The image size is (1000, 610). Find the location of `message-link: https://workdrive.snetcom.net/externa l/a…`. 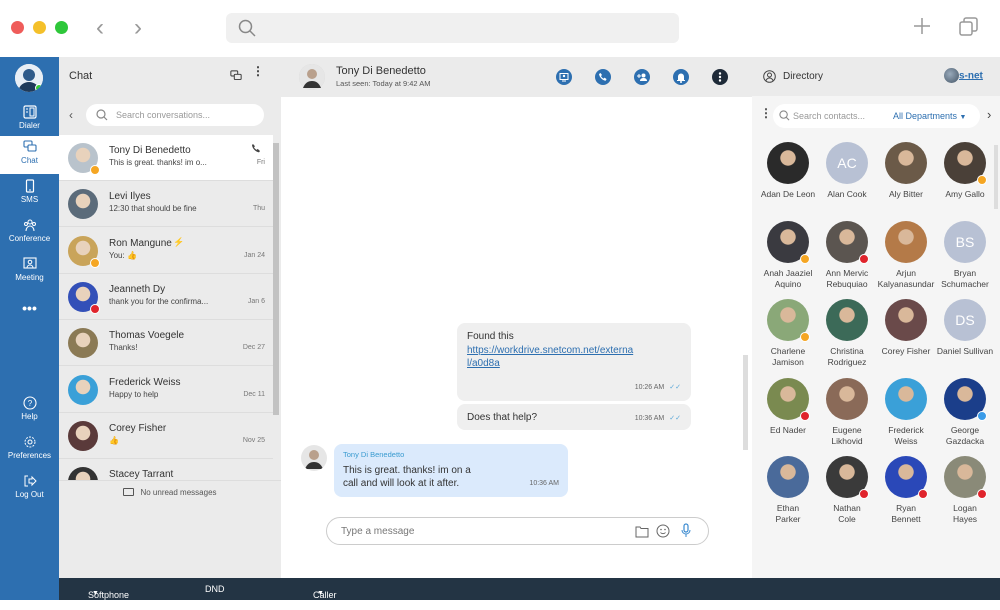

message-link: https://workdrive.snetcom.net/externa l/a… is located at coordinates (550, 357).